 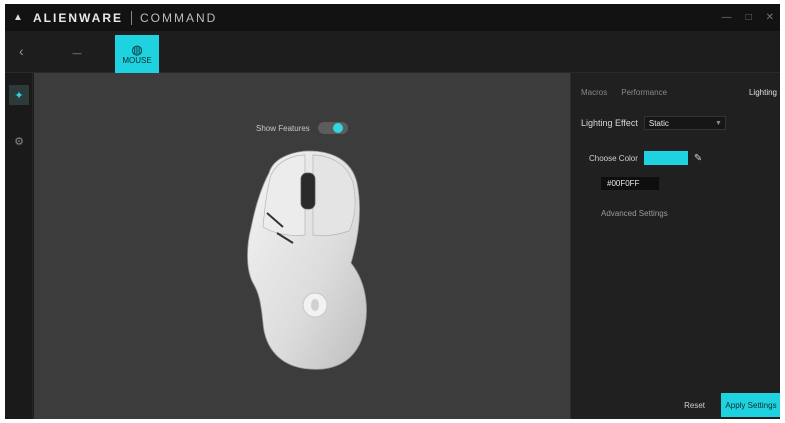 What do you see at coordinates (19, 95) in the screenshot?
I see `lighting-icon: ✦` at bounding box center [19, 95].